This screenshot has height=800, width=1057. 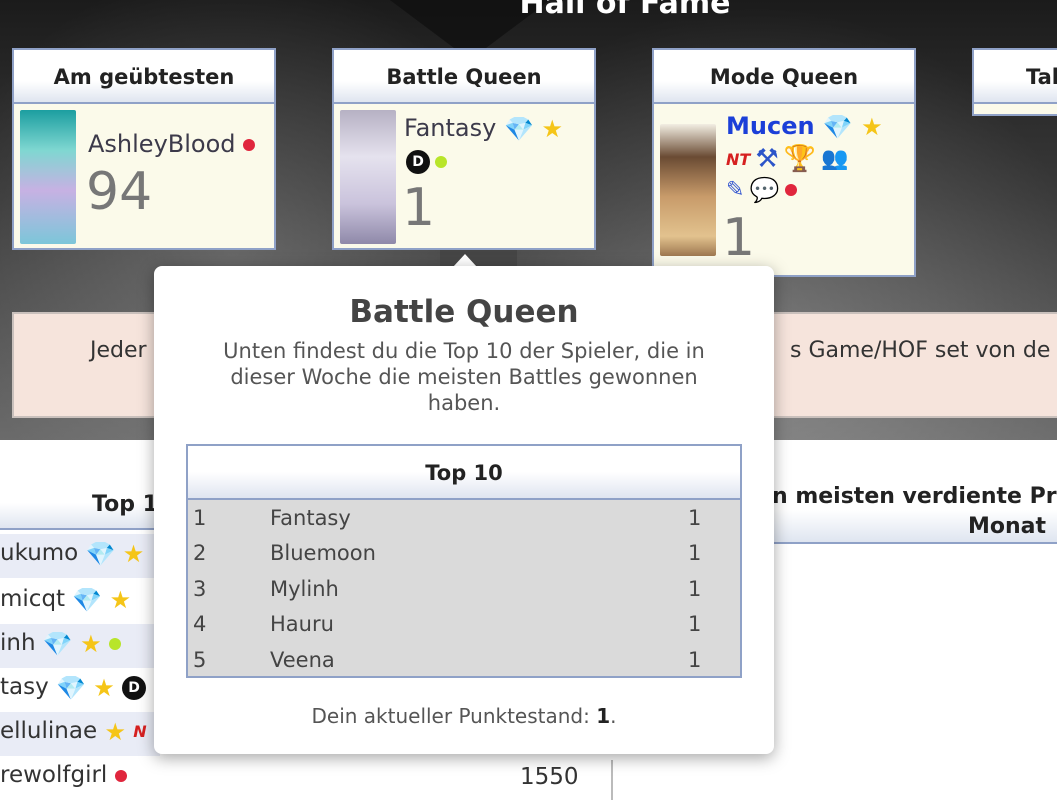 I want to click on table-row: 2 Bluemoon 1, so click(x=464, y=552).